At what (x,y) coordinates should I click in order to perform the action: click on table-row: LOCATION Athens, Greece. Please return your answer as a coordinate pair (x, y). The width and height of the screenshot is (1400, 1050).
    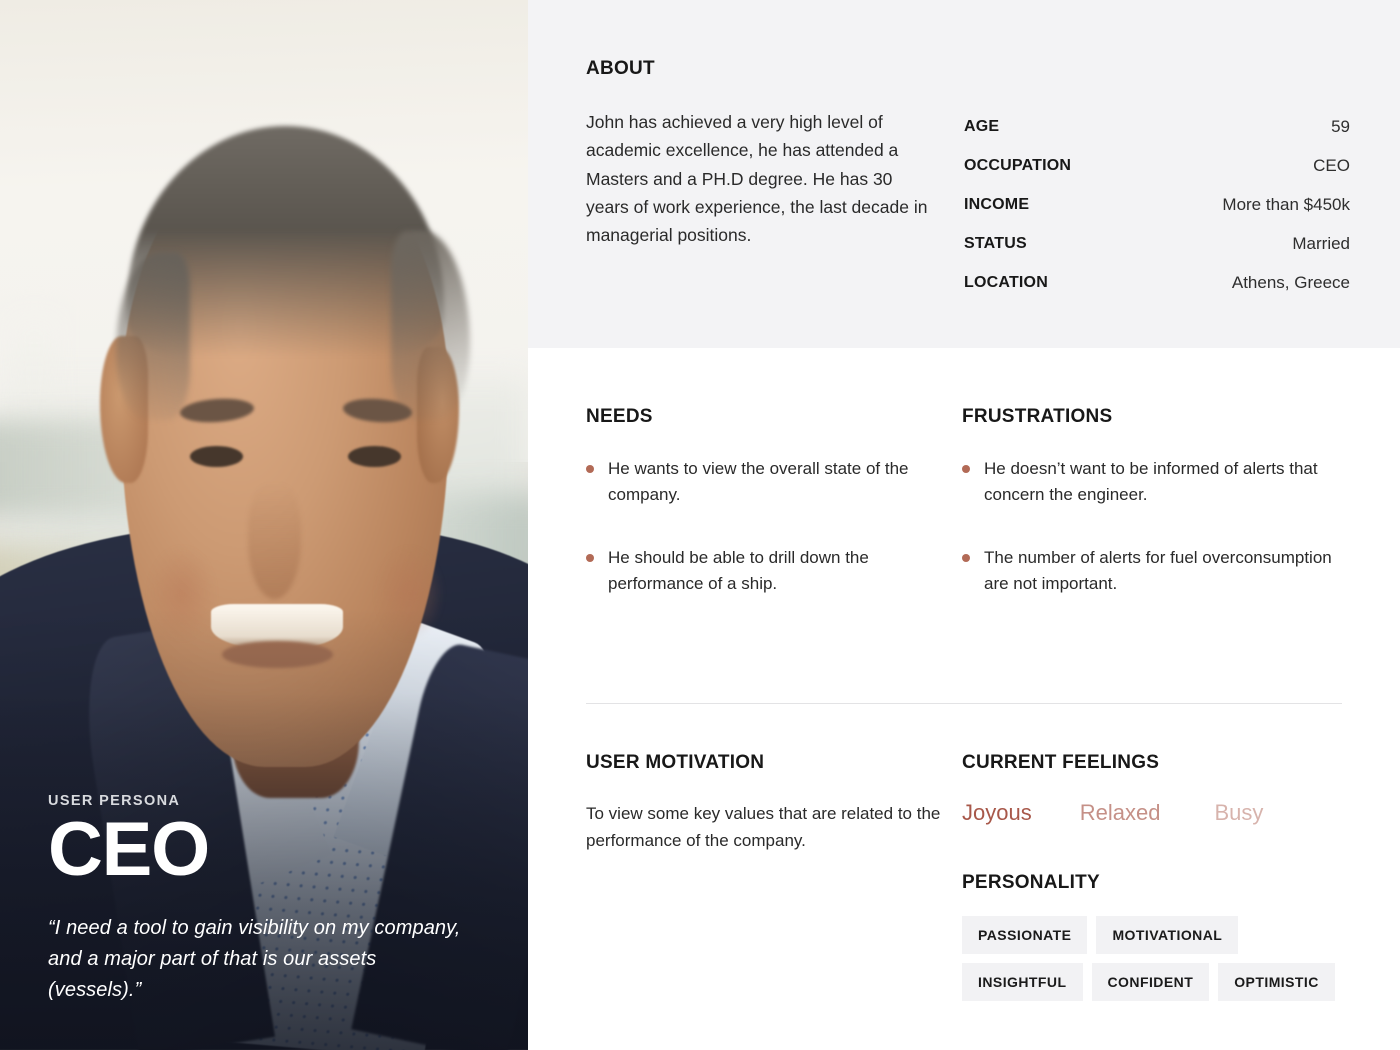
    Looking at the image, I should click on (1157, 282).